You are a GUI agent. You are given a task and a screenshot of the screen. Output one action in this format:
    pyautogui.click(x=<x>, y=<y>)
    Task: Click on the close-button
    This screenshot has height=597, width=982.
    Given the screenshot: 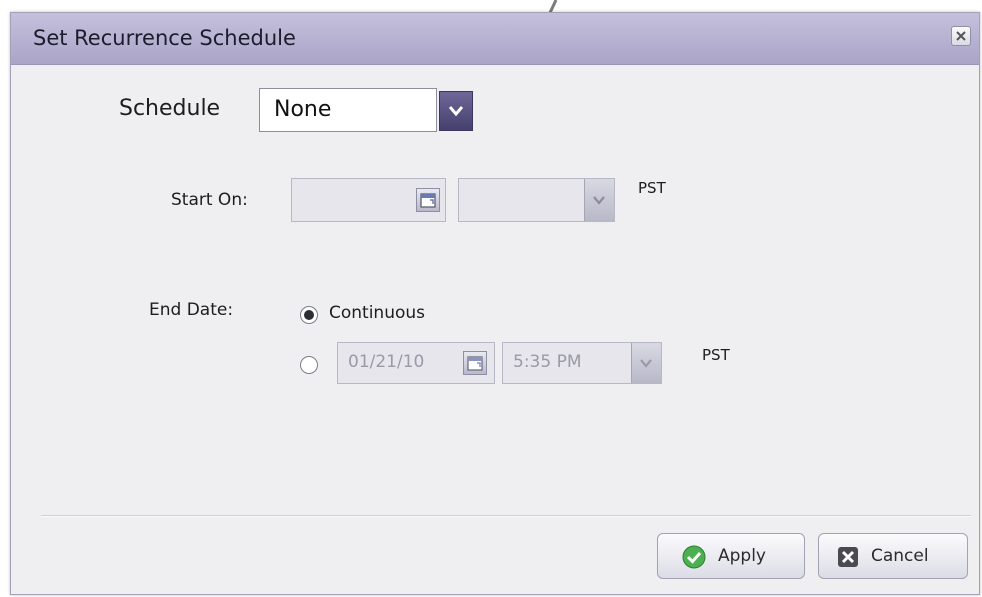 What is the action you would take?
    pyautogui.click(x=961, y=36)
    